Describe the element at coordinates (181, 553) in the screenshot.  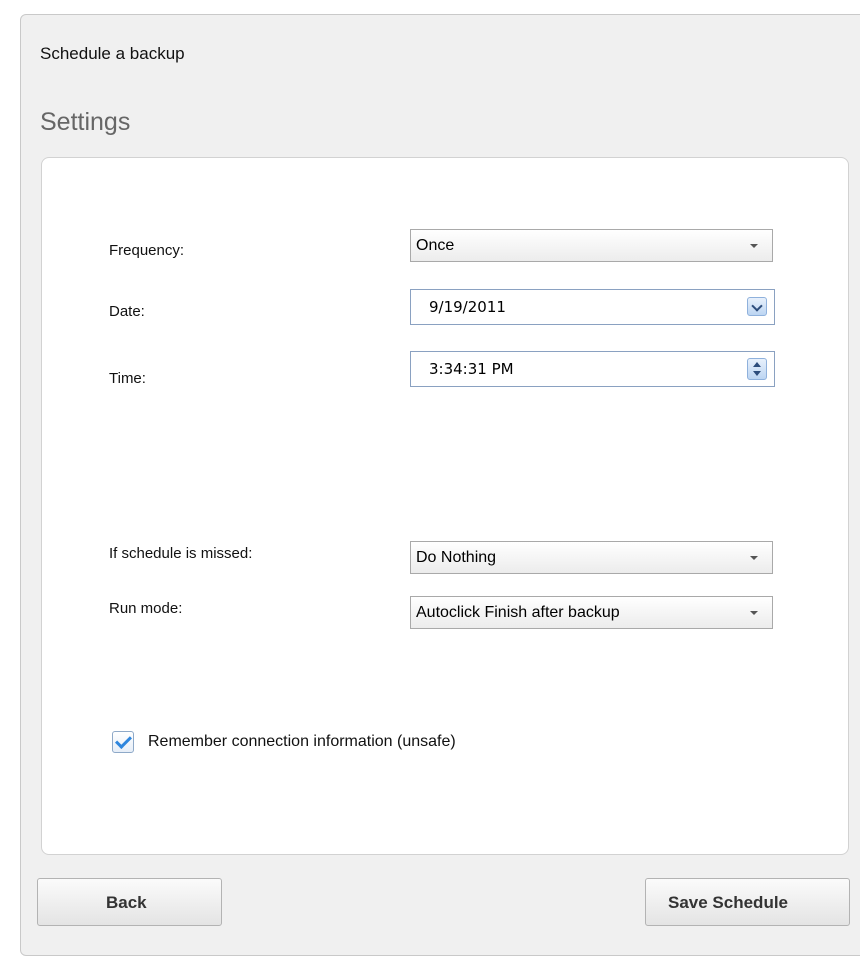
I see `missed-label: If schedule is missed:` at that location.